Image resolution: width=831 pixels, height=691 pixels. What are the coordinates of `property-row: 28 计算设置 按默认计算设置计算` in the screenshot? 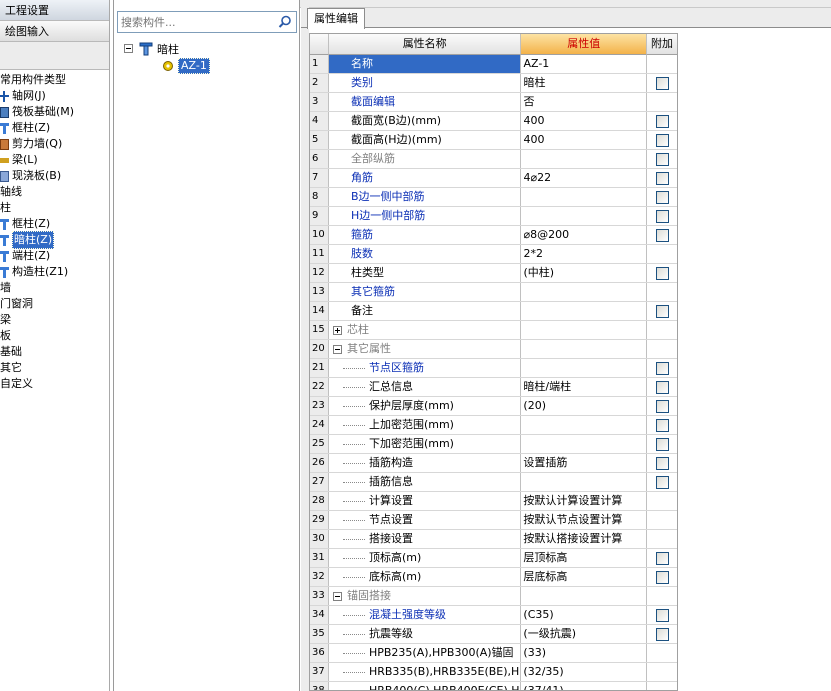 It's located at (493, 501).